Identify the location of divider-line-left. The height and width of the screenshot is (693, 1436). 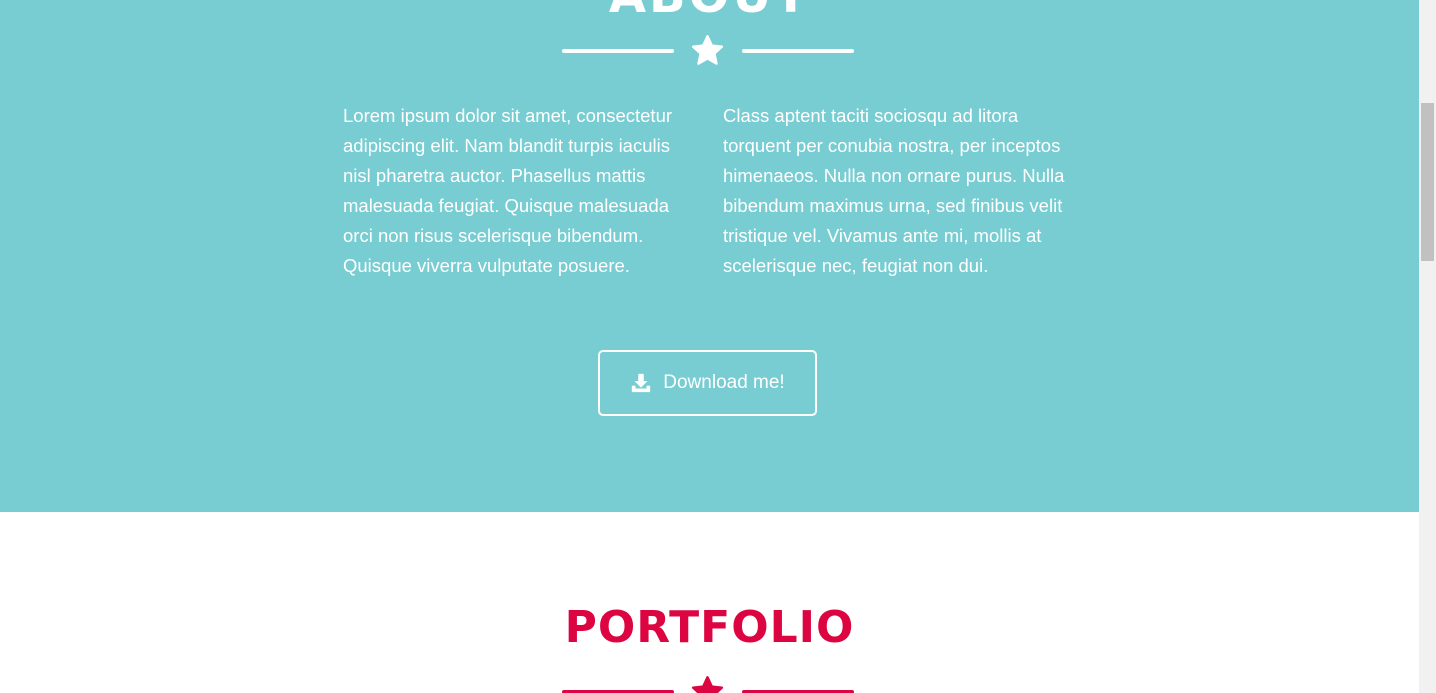
(618, 51).